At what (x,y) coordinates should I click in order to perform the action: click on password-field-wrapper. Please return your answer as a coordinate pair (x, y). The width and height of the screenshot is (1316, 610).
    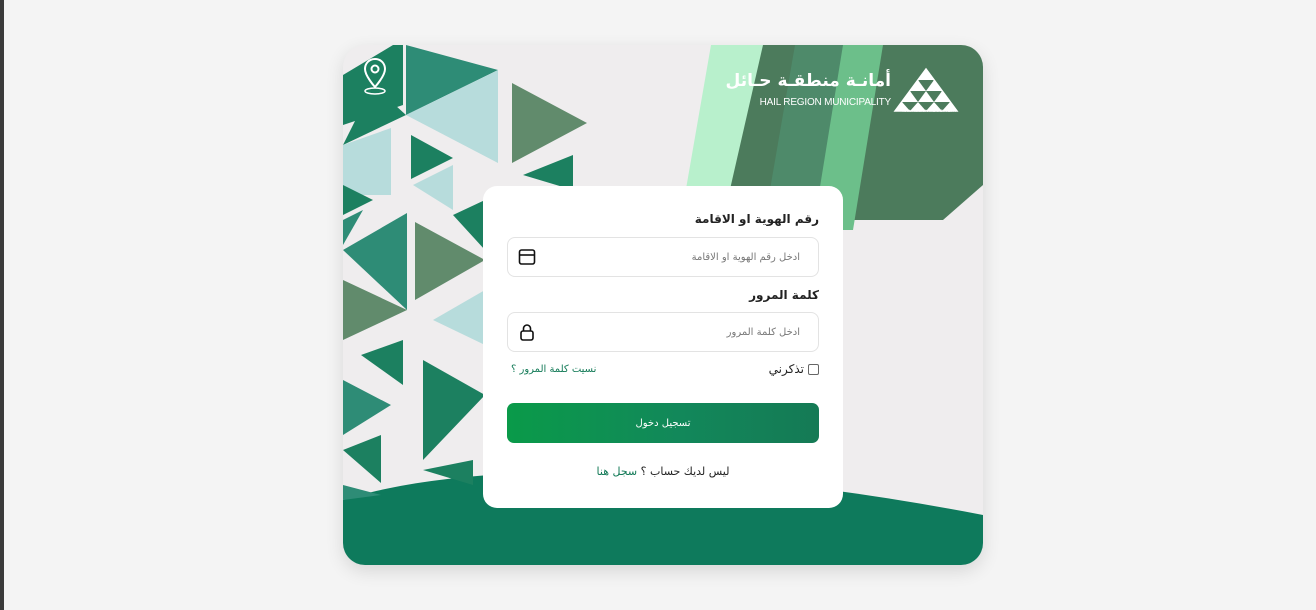
    Looking at the image, I should click on (663, 332).